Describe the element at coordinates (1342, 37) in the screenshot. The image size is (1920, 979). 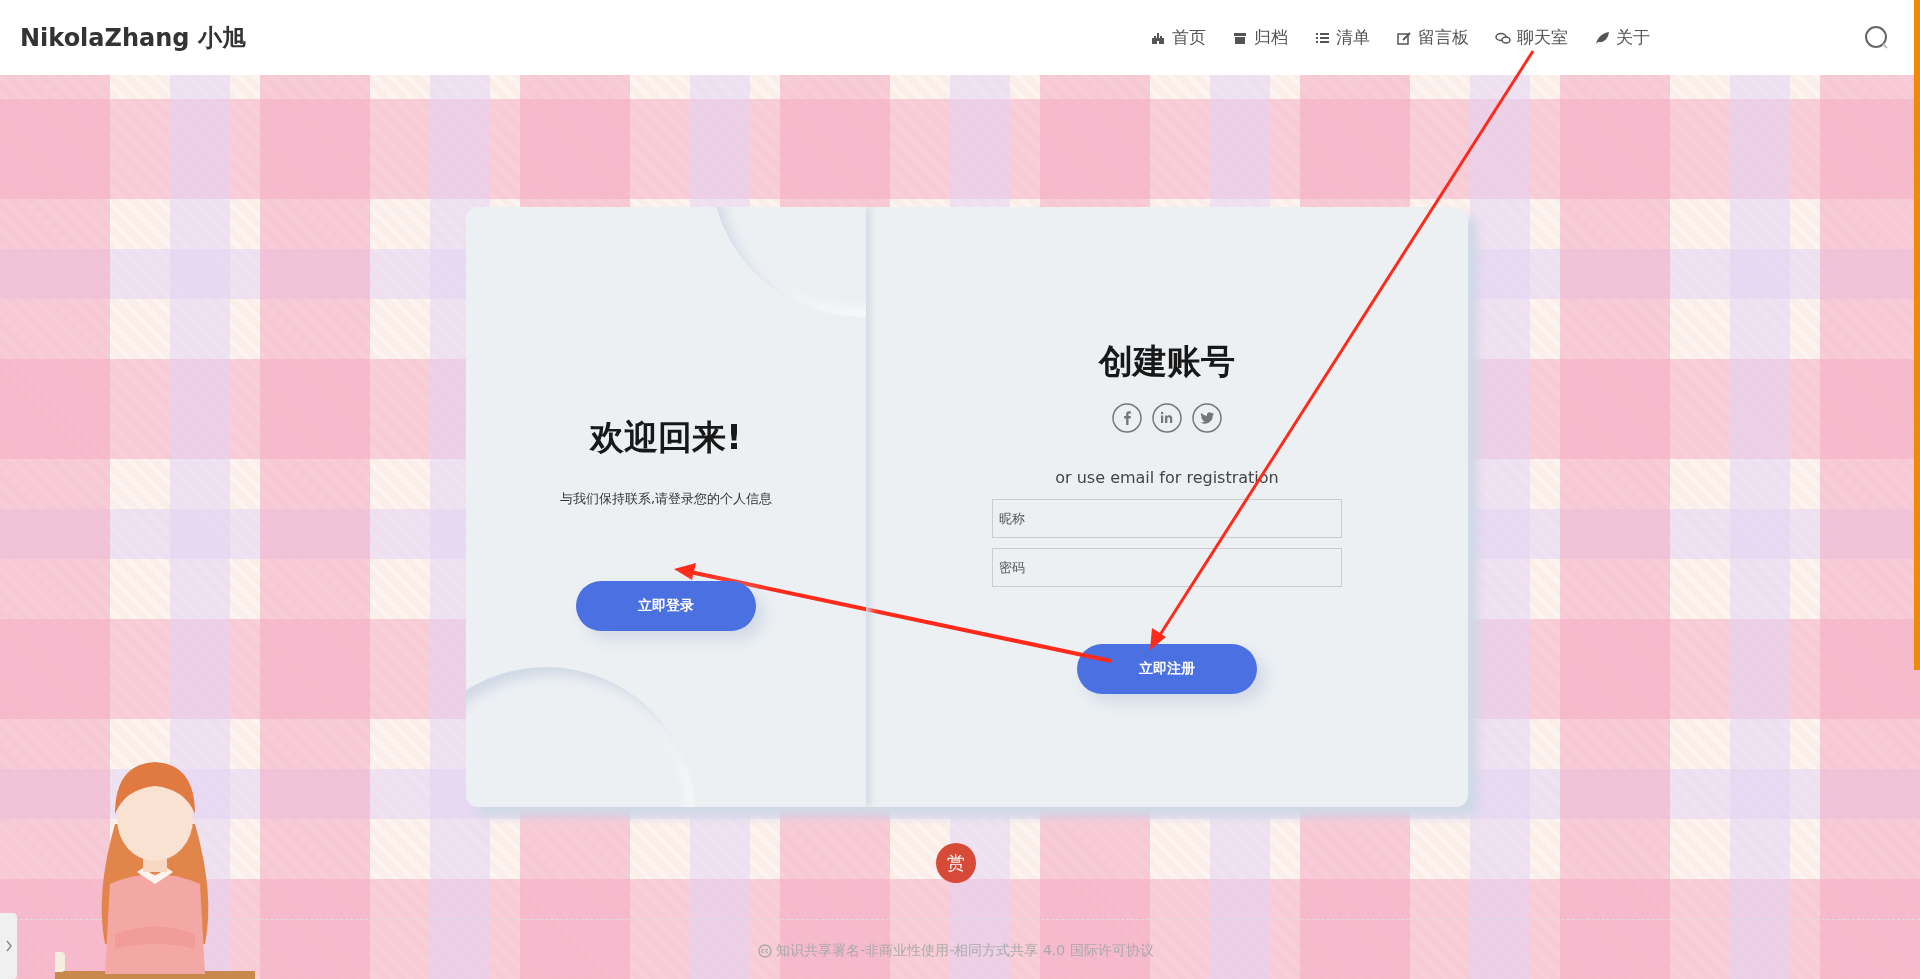
I see `nav-link: 清单` at that location.